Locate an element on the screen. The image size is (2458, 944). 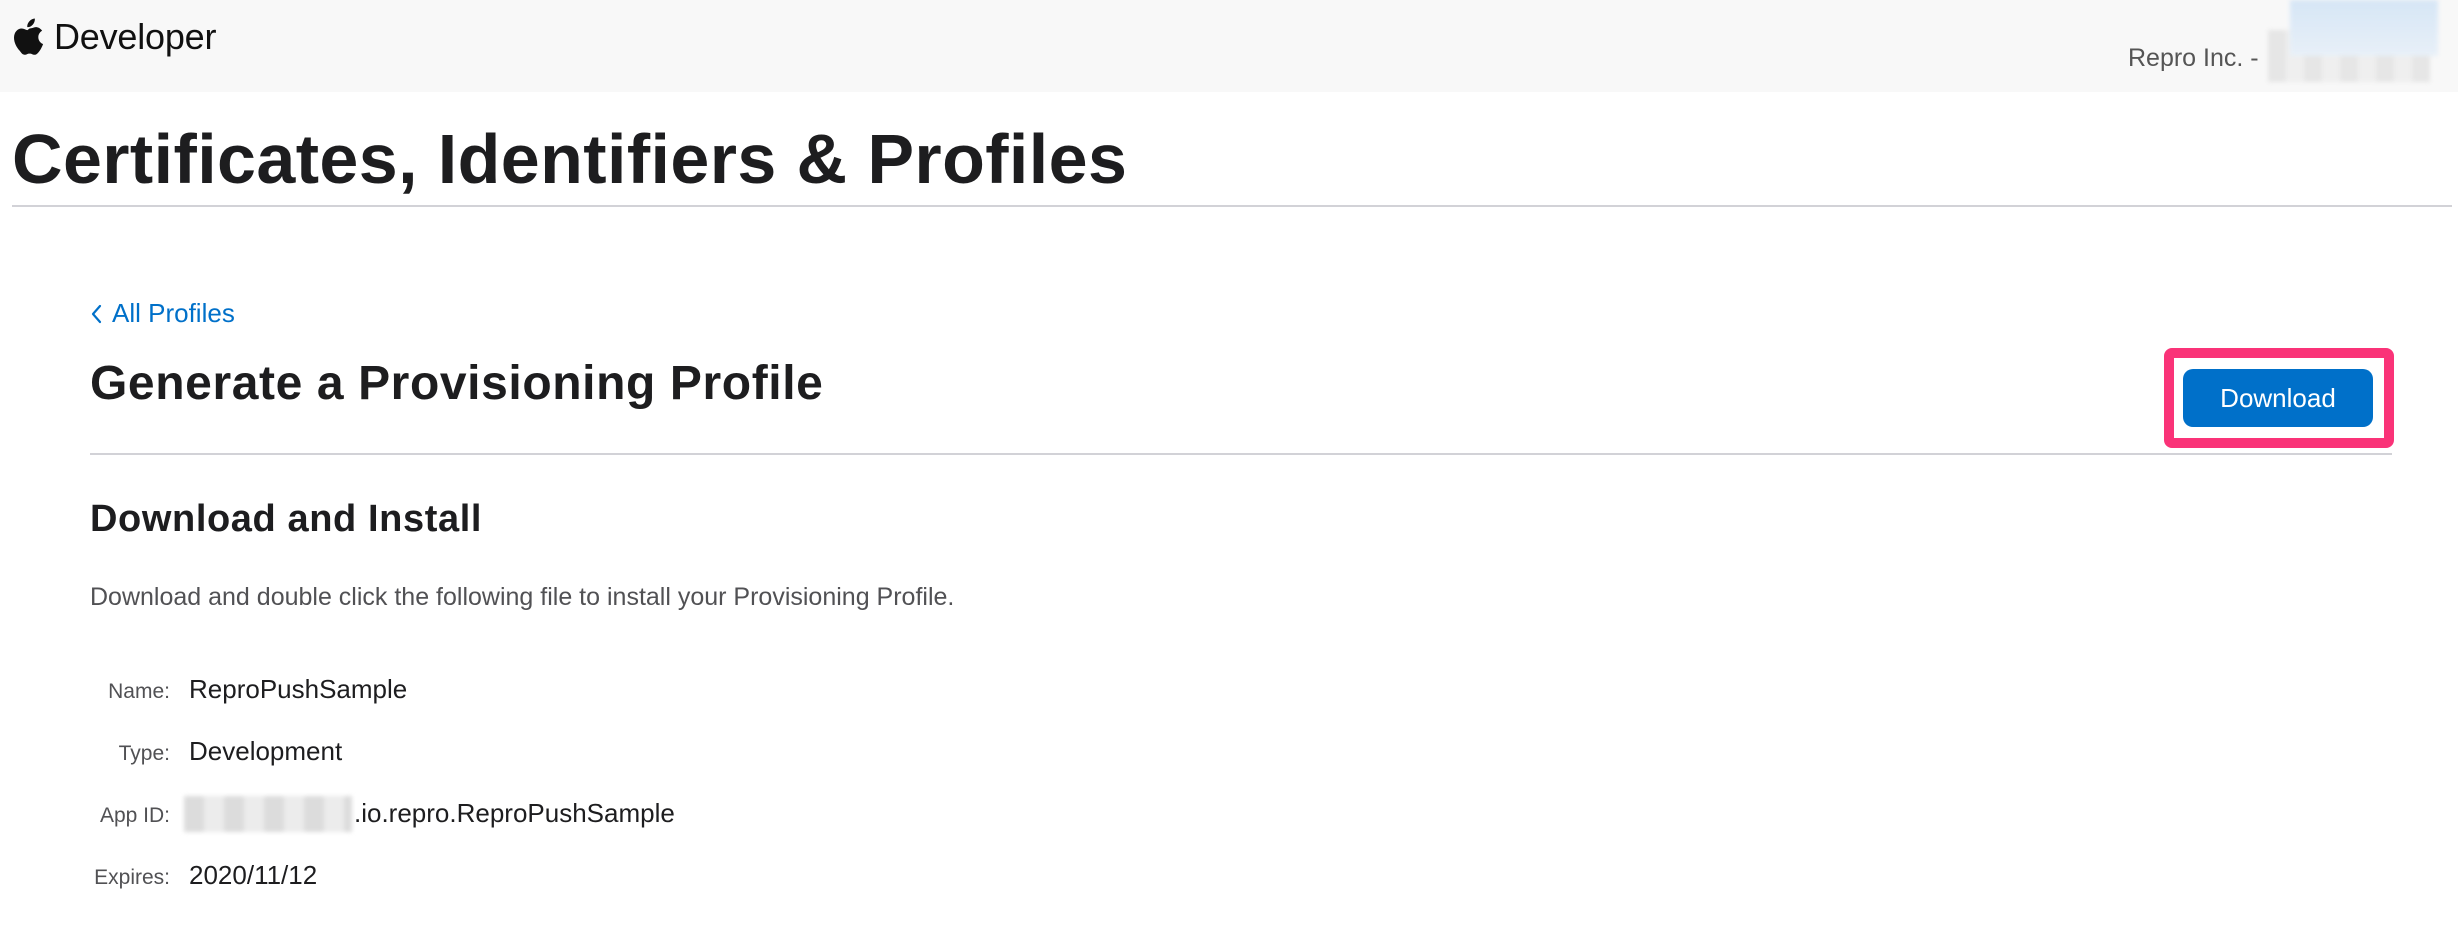
avatar is located at coordinates (2364, 28).